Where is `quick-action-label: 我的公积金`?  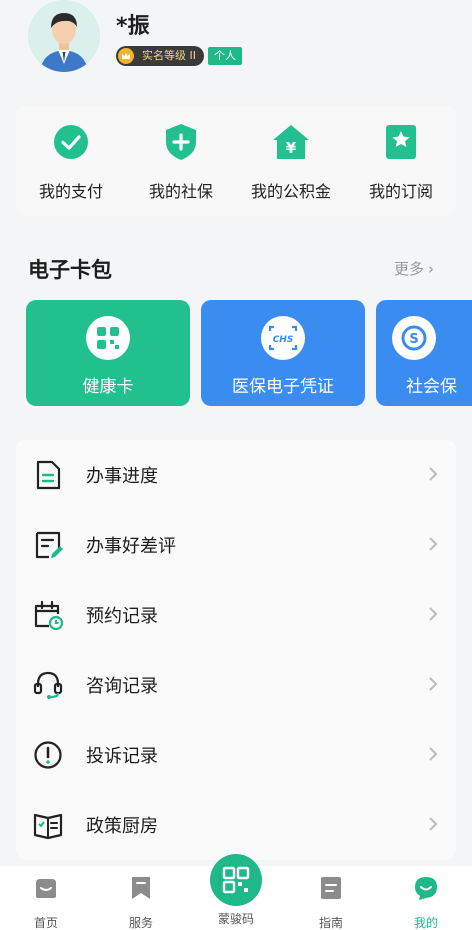 quick-action-label: 我的公积金 is located at coordinates (290, 191).